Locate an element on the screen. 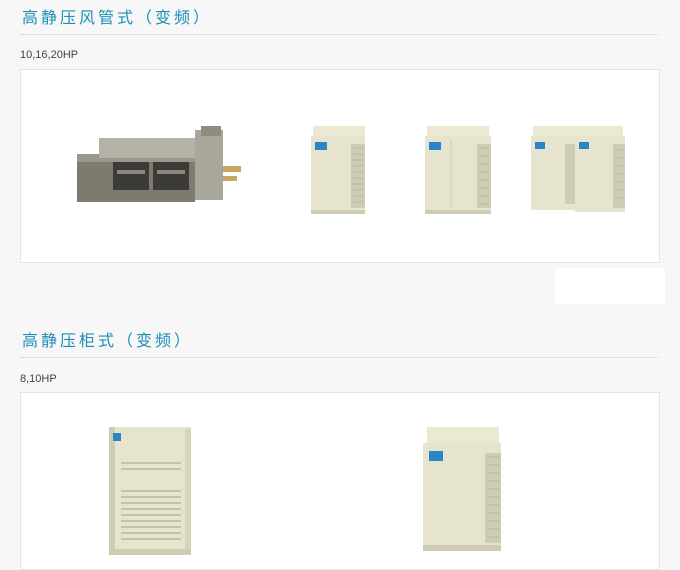 This screenshot has height=570, width=680. section-title: 高静压风管式（变频） is located at coordinates (117, 17).